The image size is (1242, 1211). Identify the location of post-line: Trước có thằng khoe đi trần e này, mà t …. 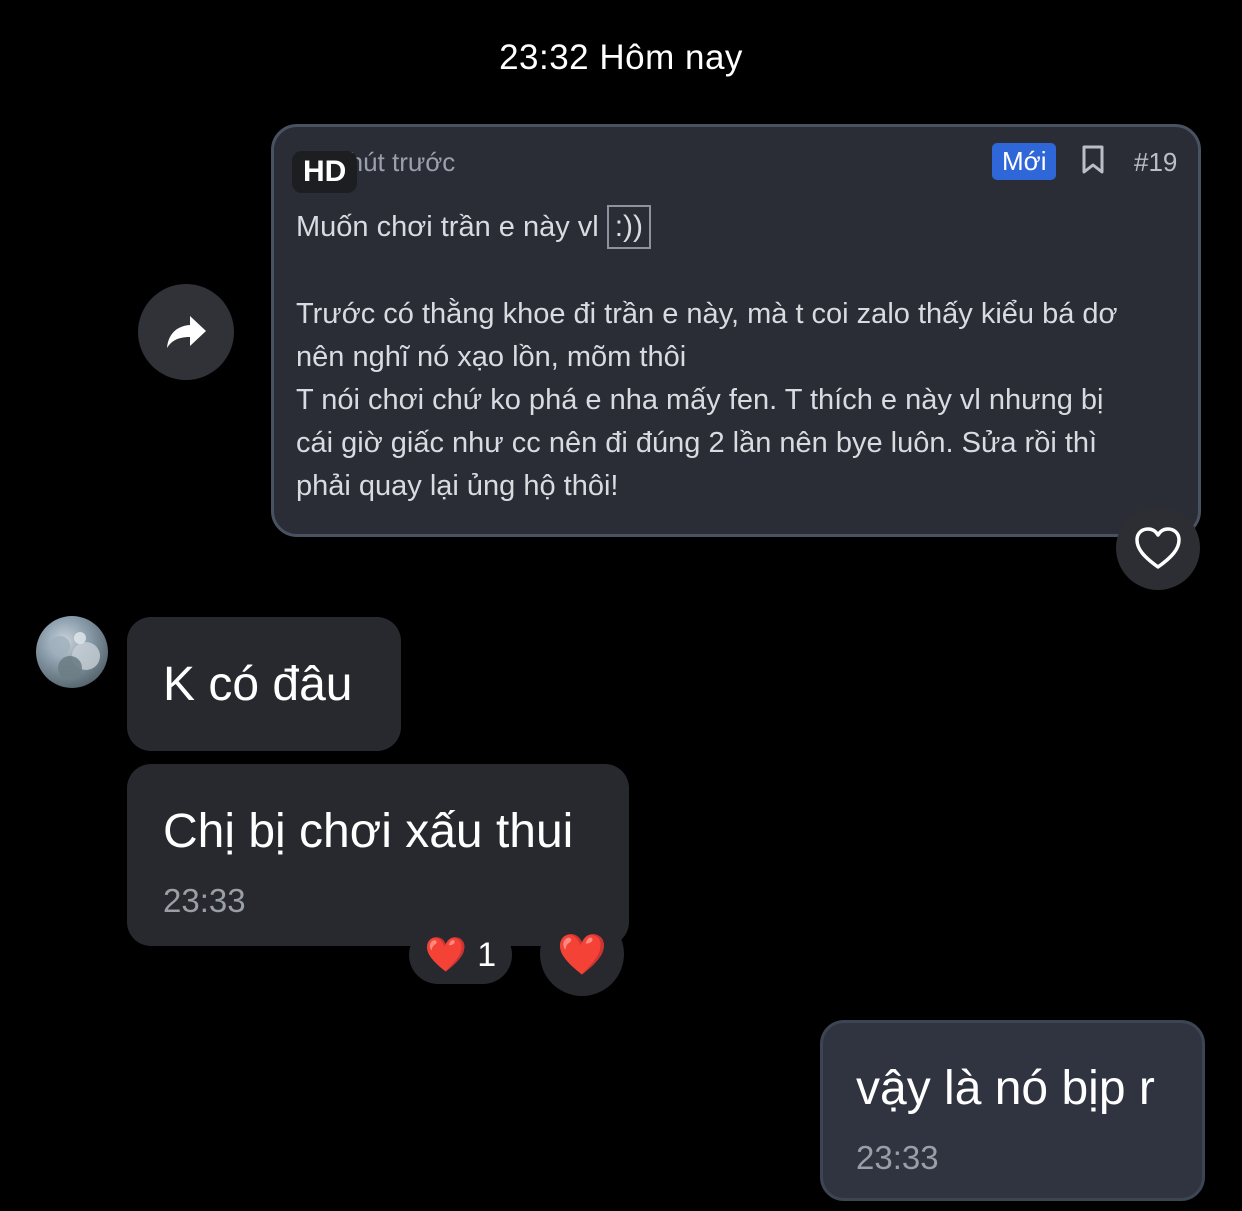
(707, 314).